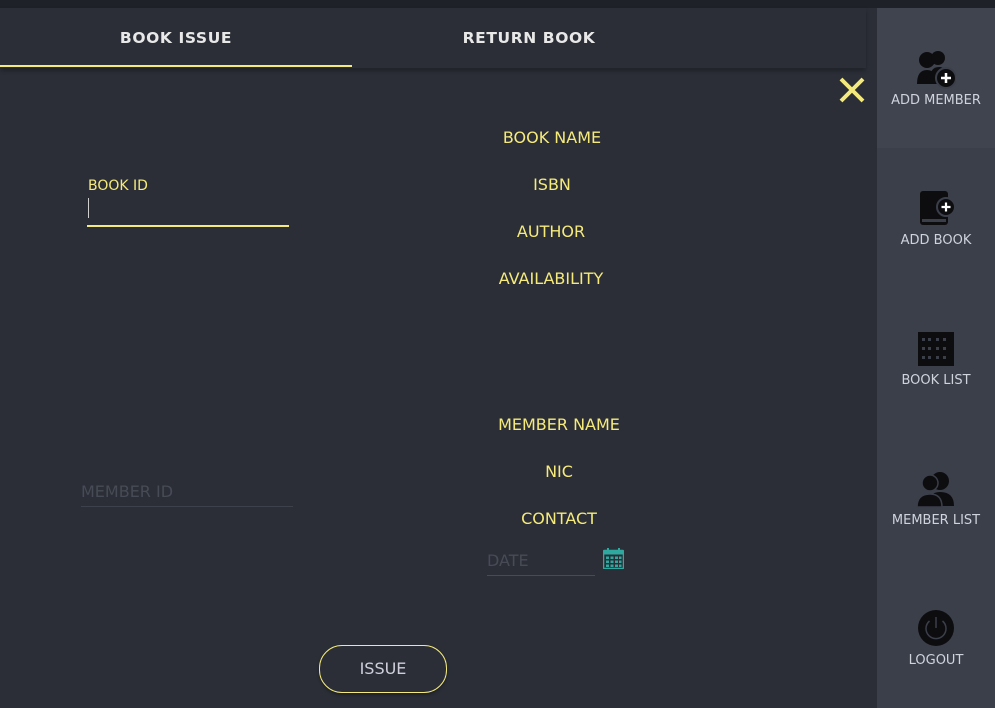 The image size is (995, 708). I want to click on sidebar-label-add-member: ADD MEMBER, so click(936, 100).